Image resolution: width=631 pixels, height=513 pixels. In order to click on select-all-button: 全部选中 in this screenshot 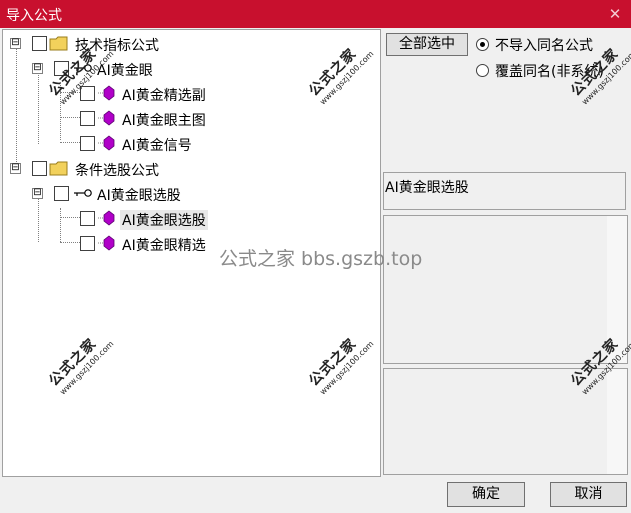, I will do `click(427, 44)`.